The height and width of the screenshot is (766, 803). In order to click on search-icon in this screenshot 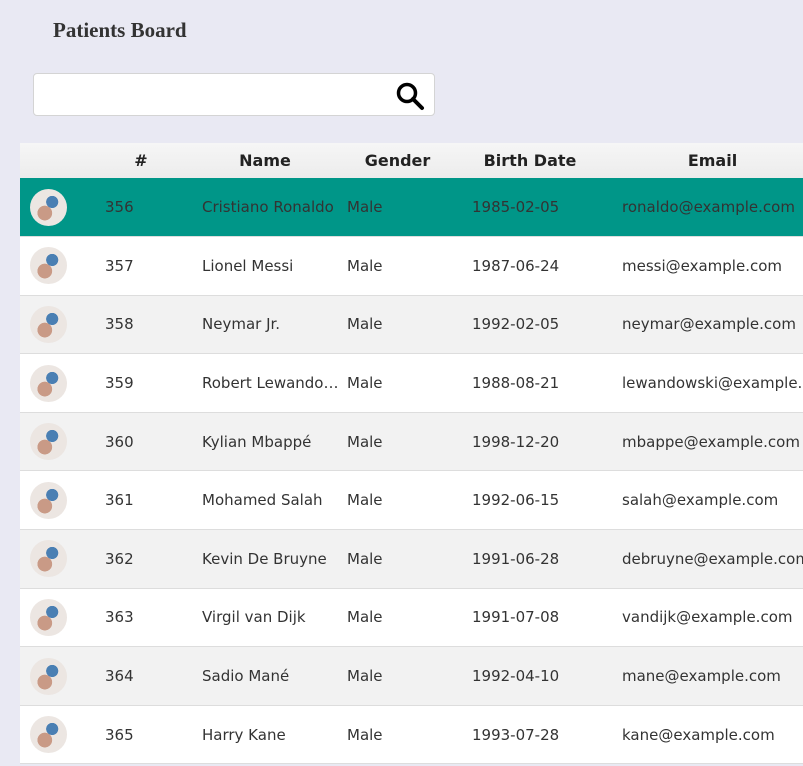, I will do `click(410, 98)`.